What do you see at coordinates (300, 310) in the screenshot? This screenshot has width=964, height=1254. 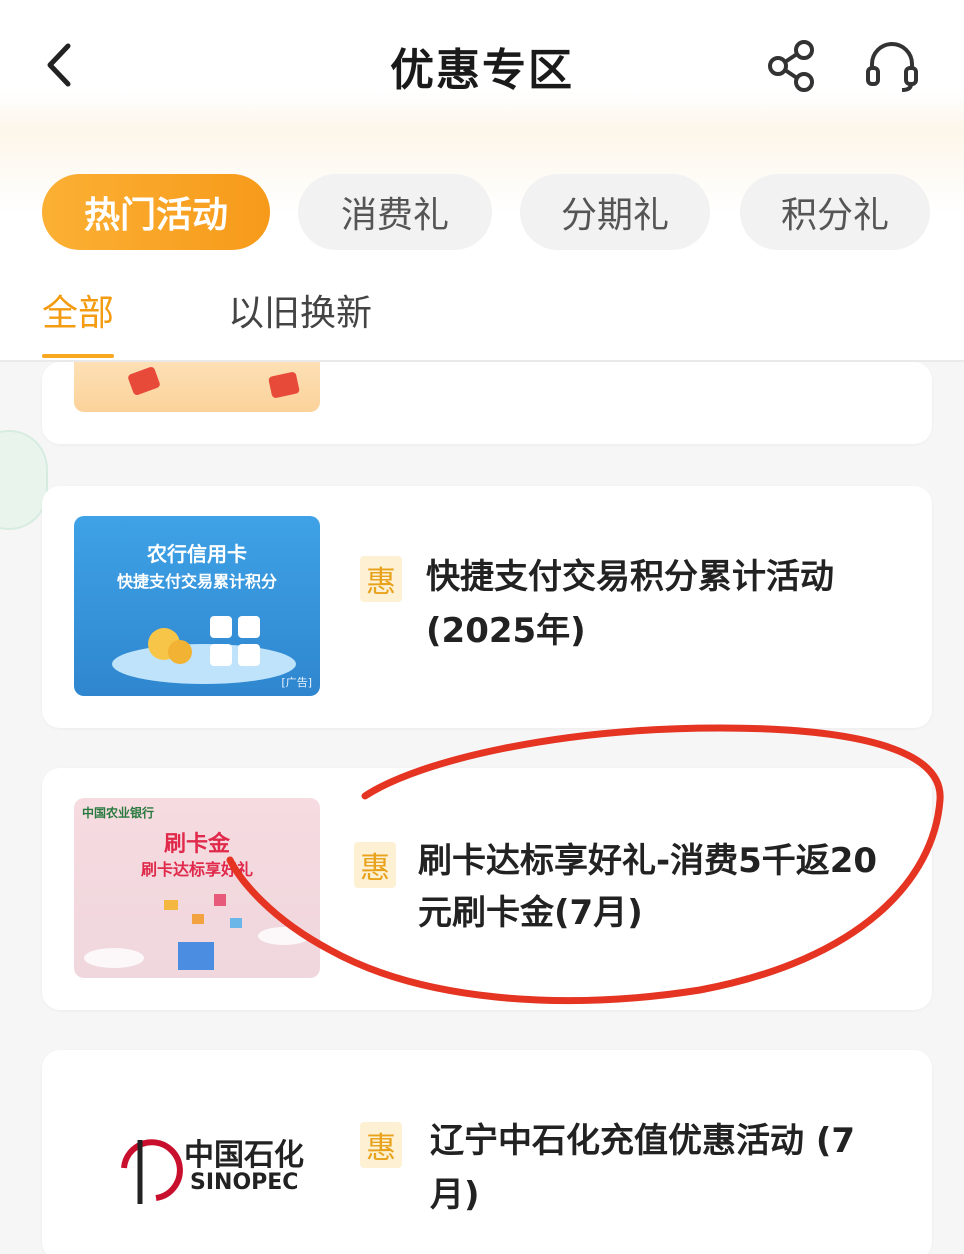 I see `subtab-trade-in: 以旧换新` at bounding box center [300, 310].